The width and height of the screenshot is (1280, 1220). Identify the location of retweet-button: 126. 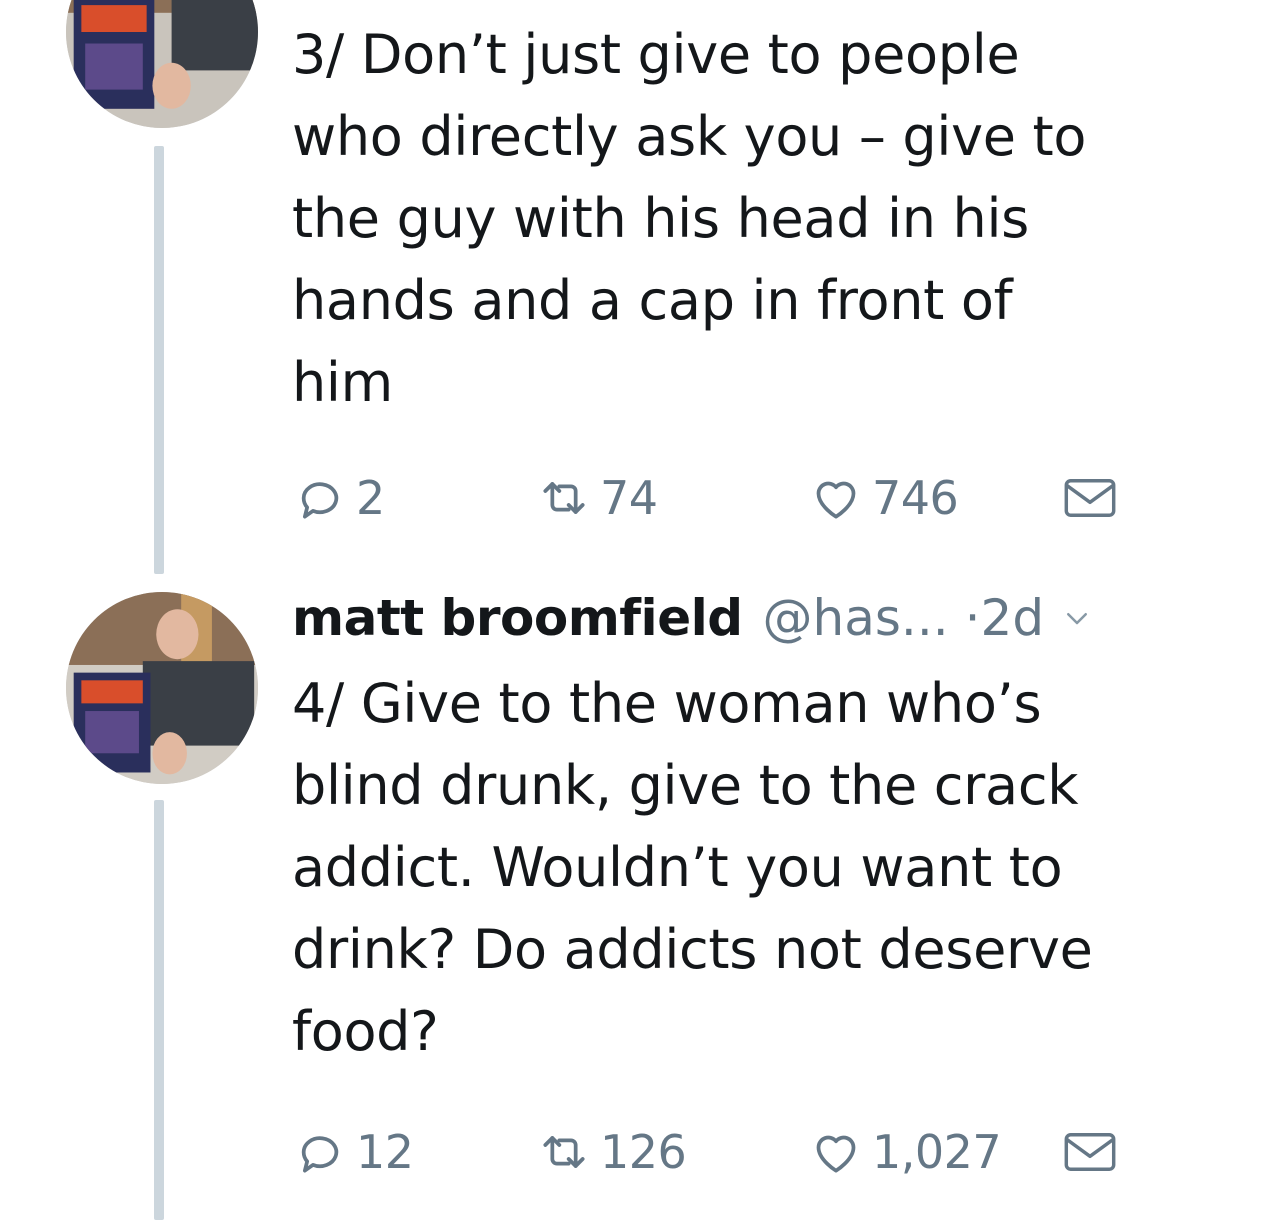
(611, 1152).